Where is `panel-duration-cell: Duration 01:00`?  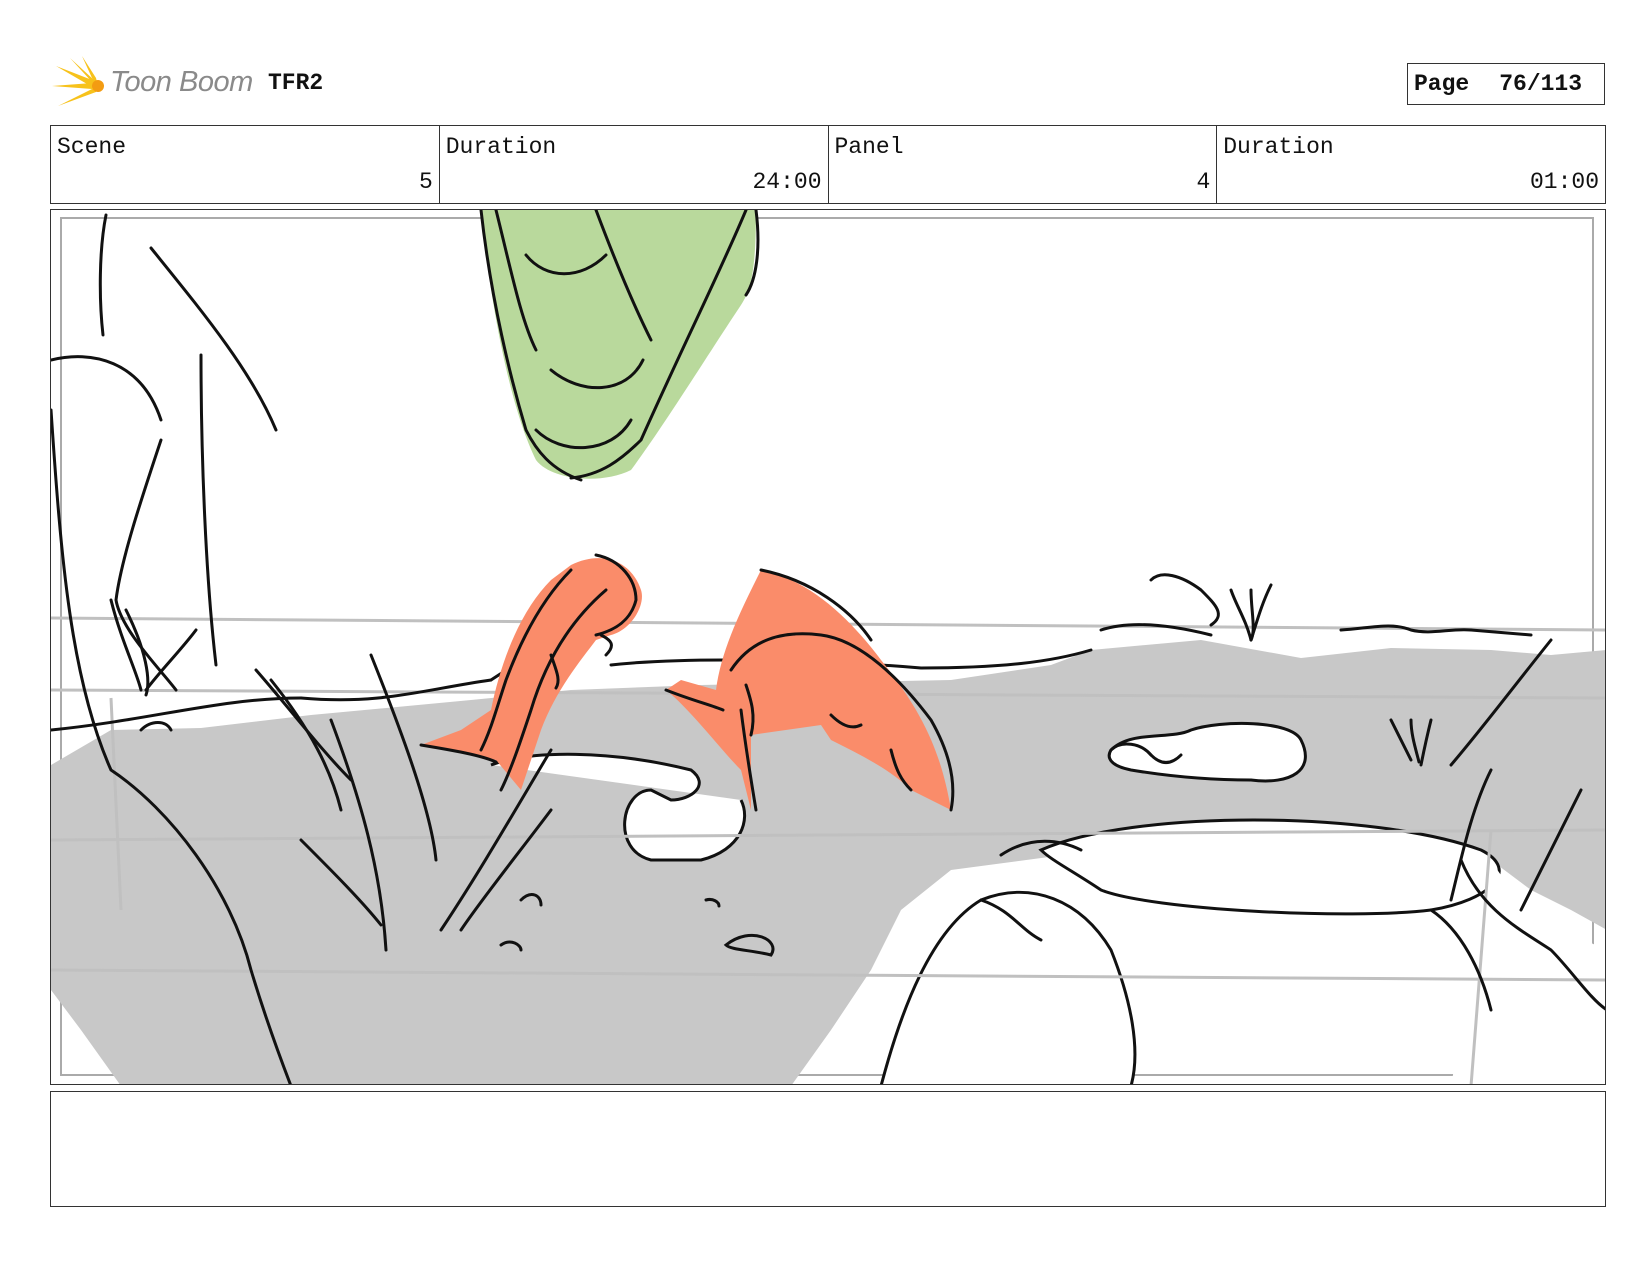 panel-duration-cell: Duration 01:00 is located at coordinates (1411, 164).